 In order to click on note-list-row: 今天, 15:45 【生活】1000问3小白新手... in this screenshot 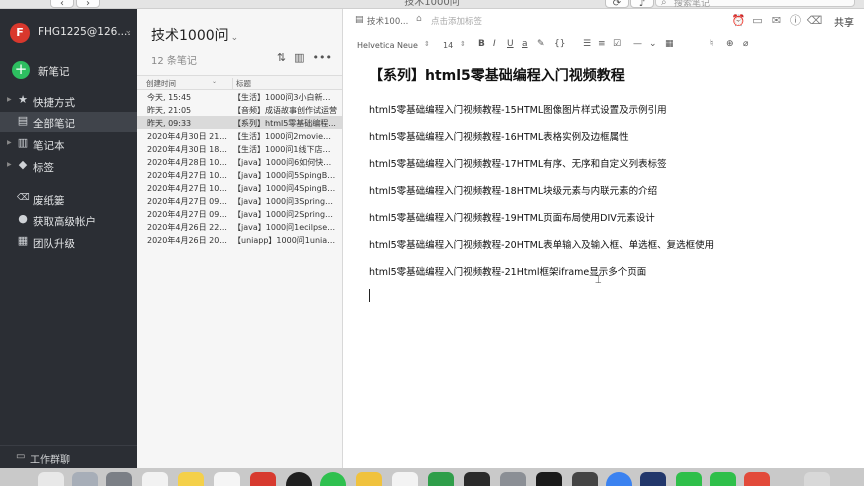, I will do `click(239, 96)`.